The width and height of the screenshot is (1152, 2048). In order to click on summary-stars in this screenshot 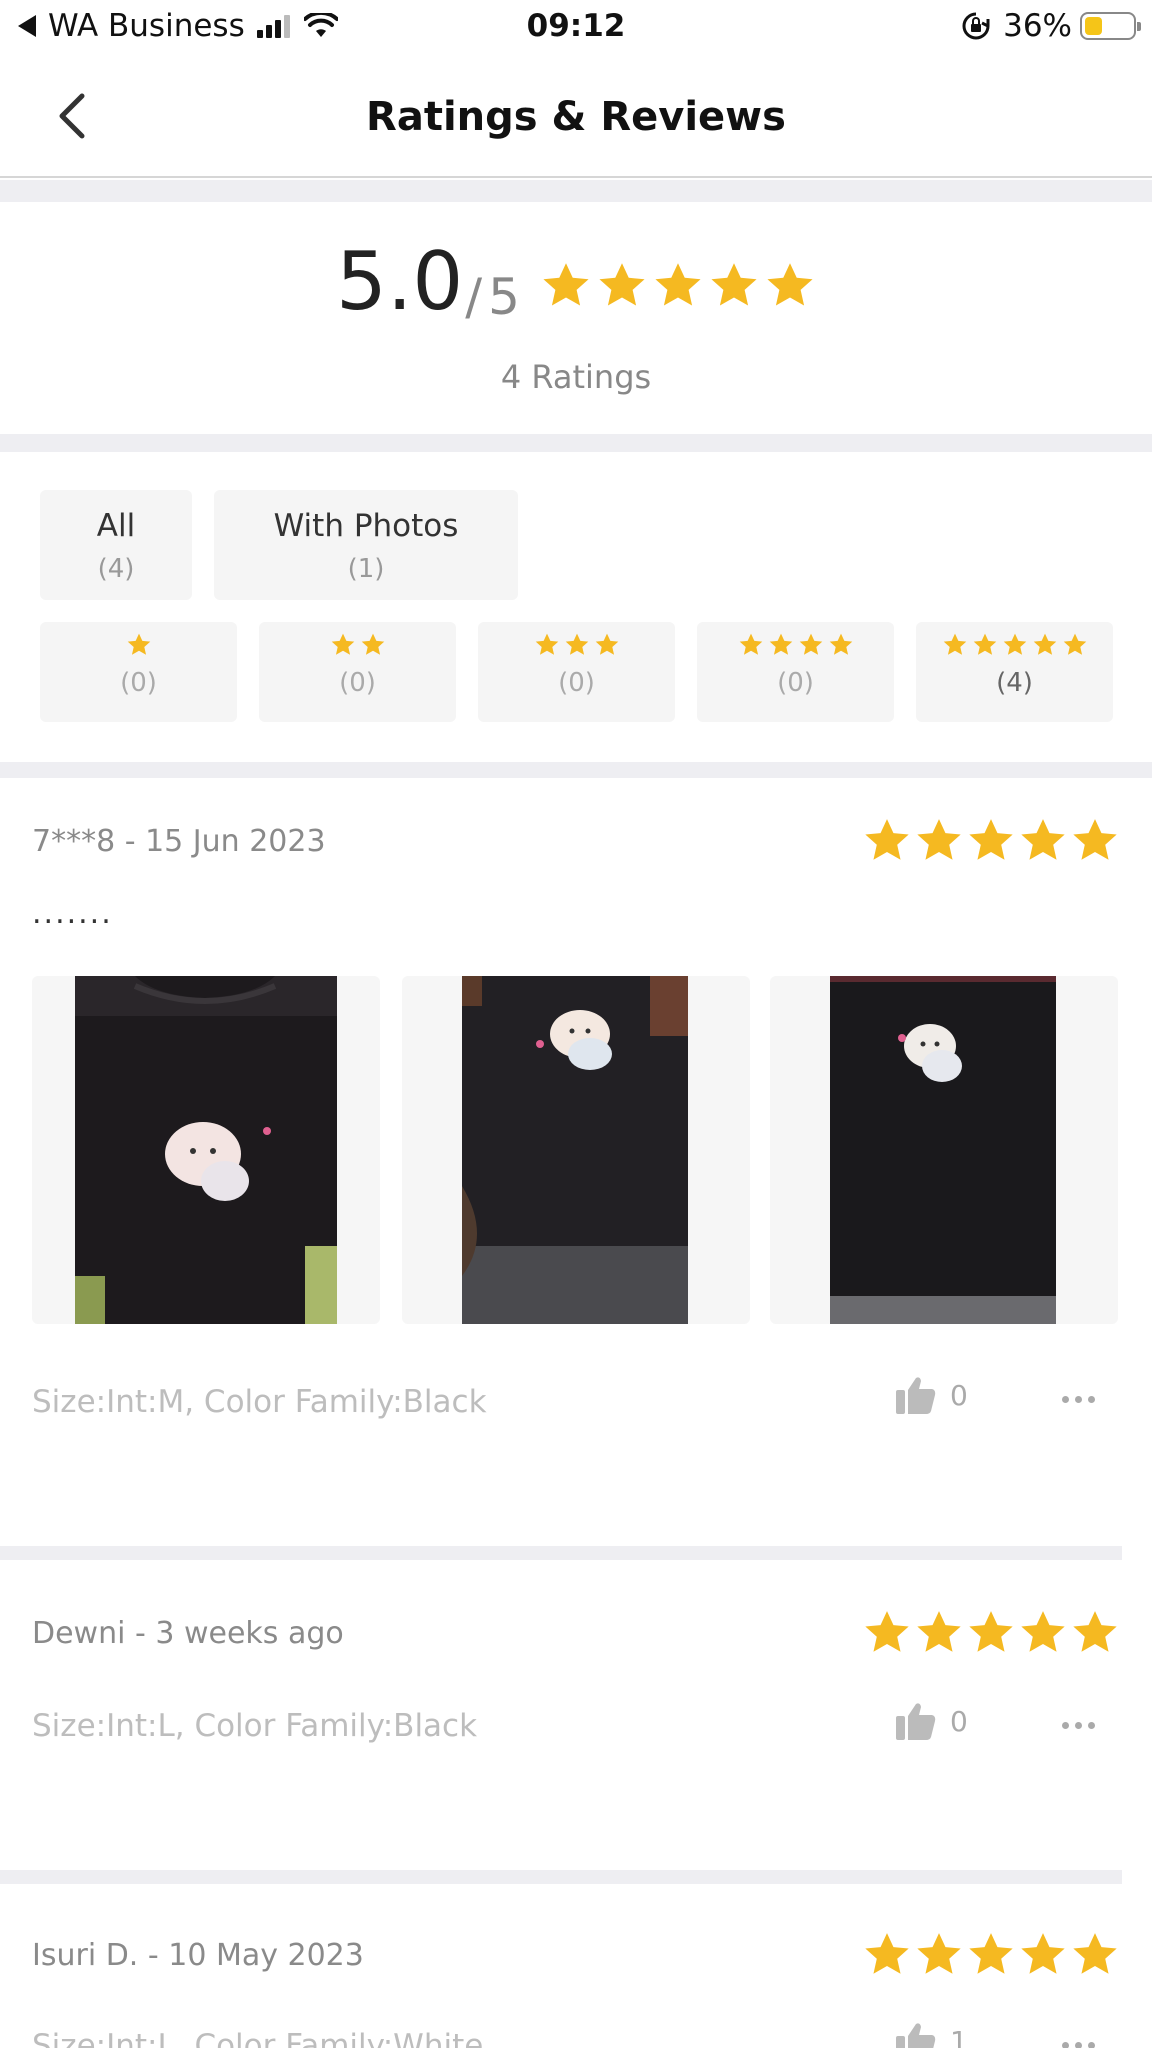, I will do `click(678, 286)`.